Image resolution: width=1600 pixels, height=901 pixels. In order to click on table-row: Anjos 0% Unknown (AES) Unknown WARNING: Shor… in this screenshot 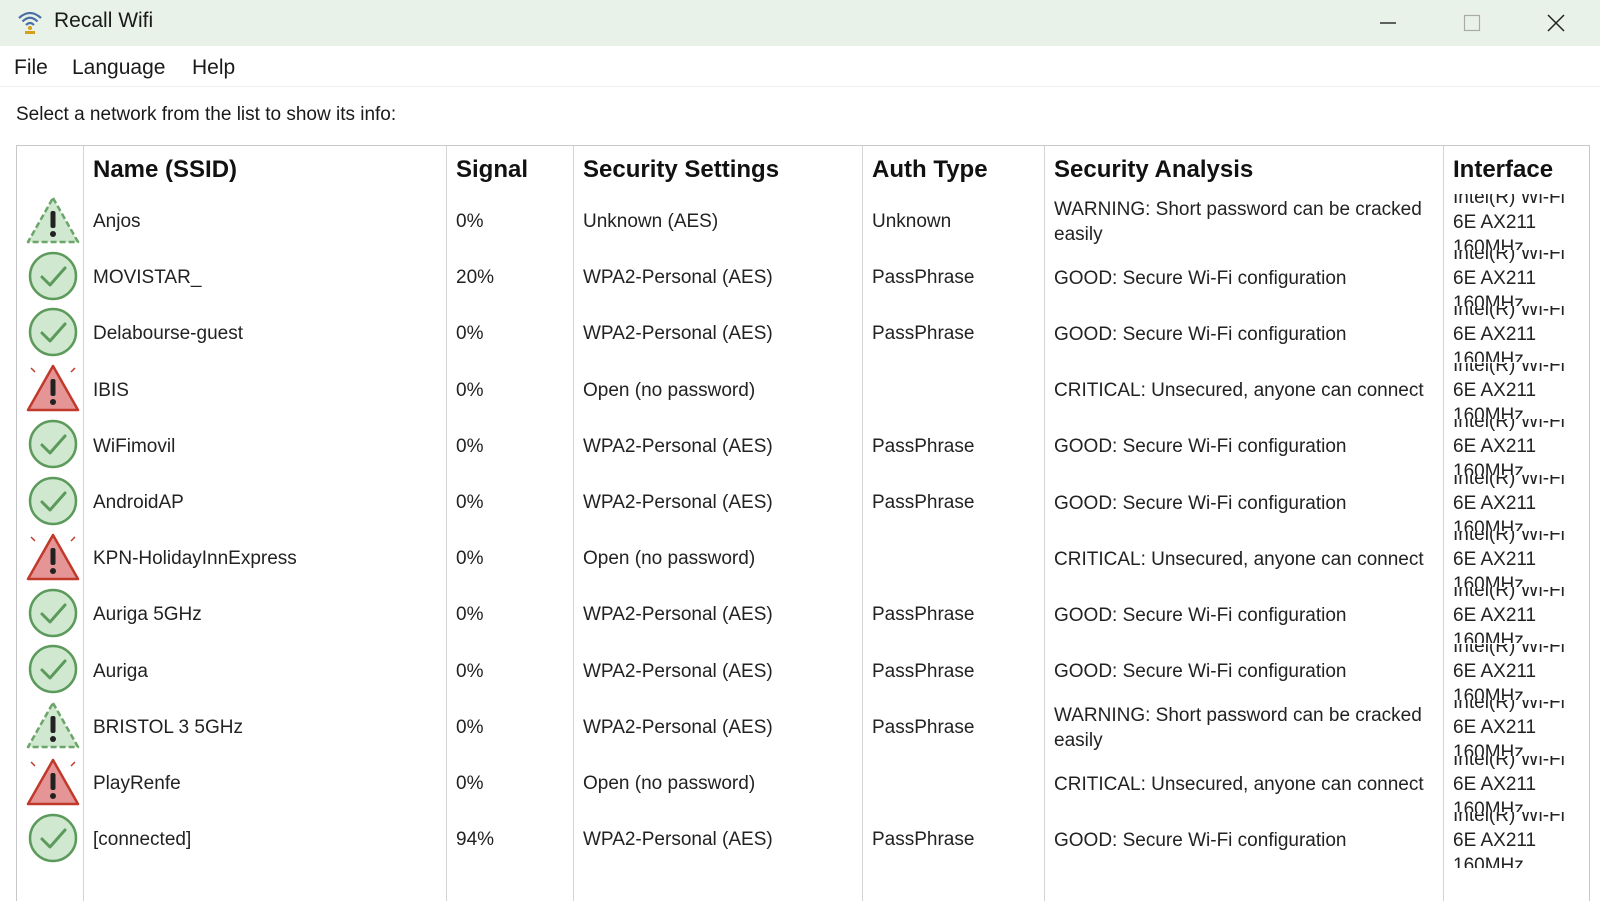, I will do `click(803, 222)`.